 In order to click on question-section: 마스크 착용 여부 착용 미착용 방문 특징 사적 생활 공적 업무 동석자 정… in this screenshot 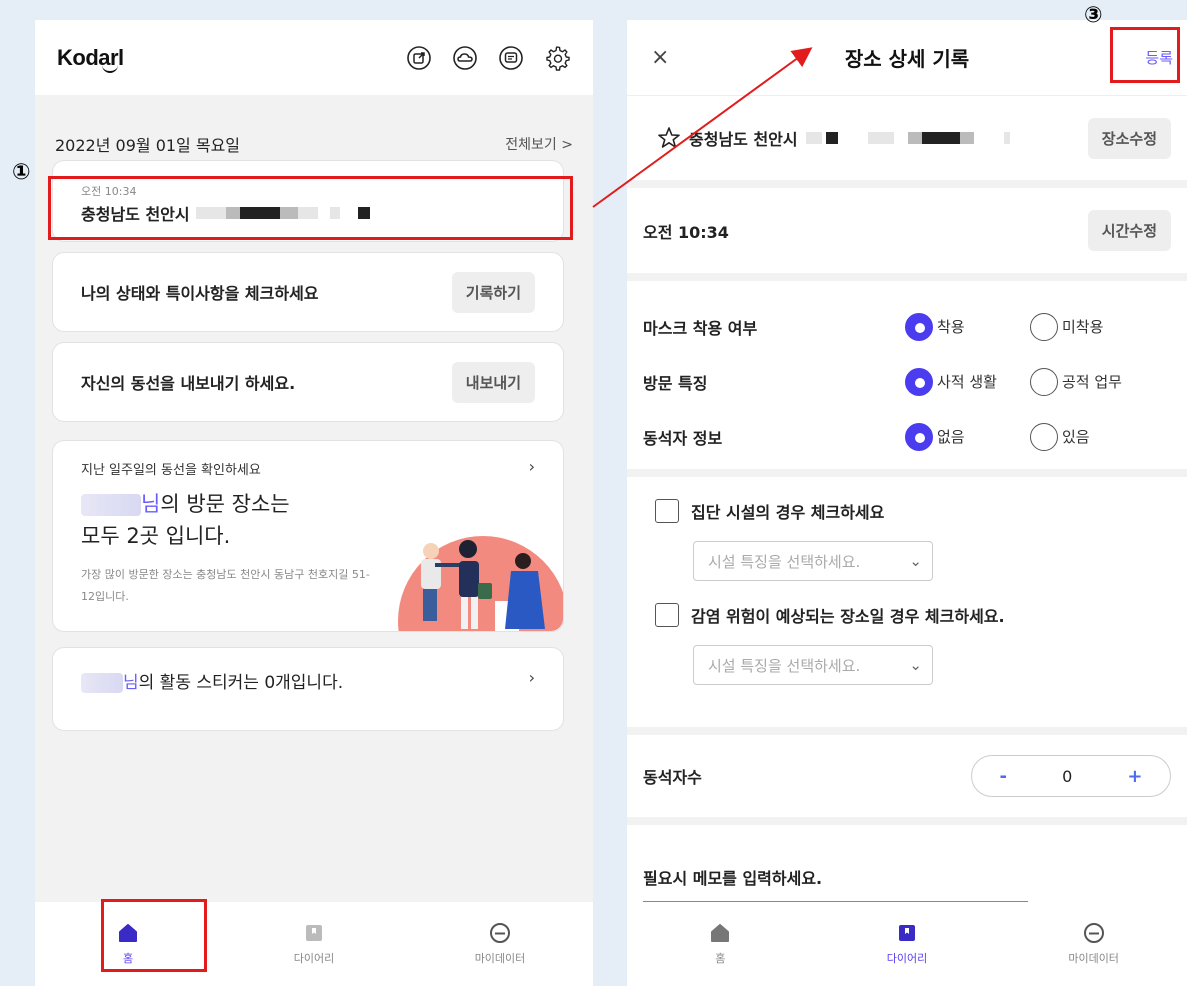, I will do `click(907, 375)`.